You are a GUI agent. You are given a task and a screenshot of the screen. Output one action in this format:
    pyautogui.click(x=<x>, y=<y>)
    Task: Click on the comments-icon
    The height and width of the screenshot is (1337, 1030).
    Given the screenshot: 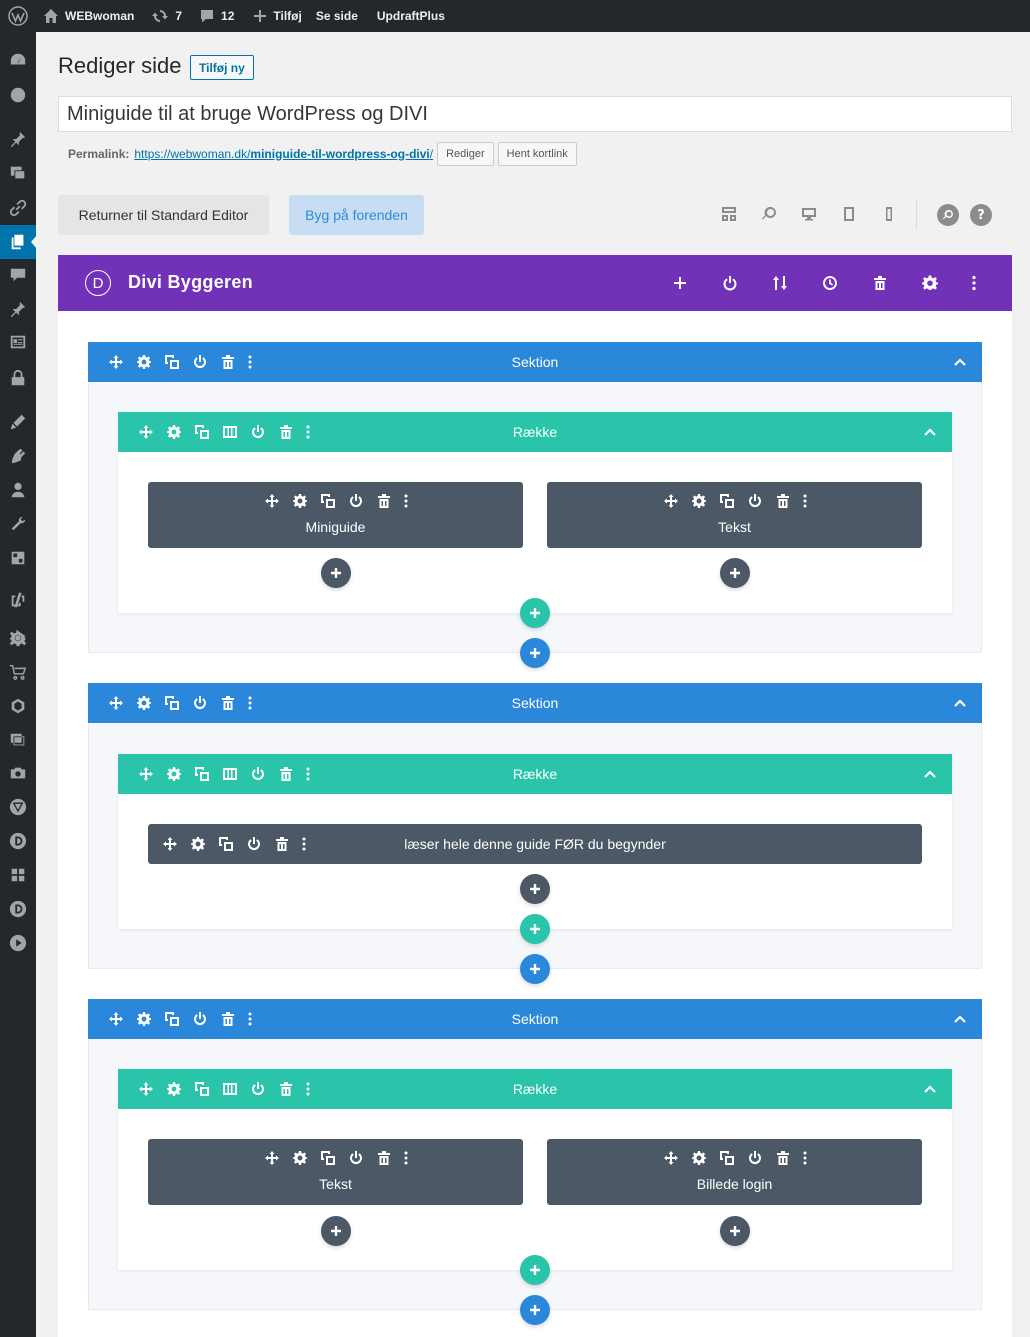 What is the action you would take?
    pyautogui.click(x=18, y=275)
    